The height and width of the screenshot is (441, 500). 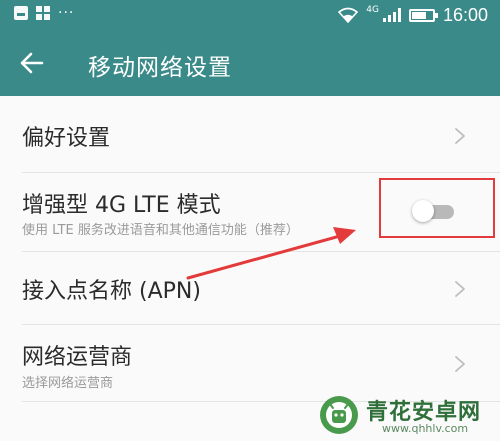 I want to click on enhanced-4g-lte-label: 增强型 4G LTE 模式, so click(x=121, y=205).